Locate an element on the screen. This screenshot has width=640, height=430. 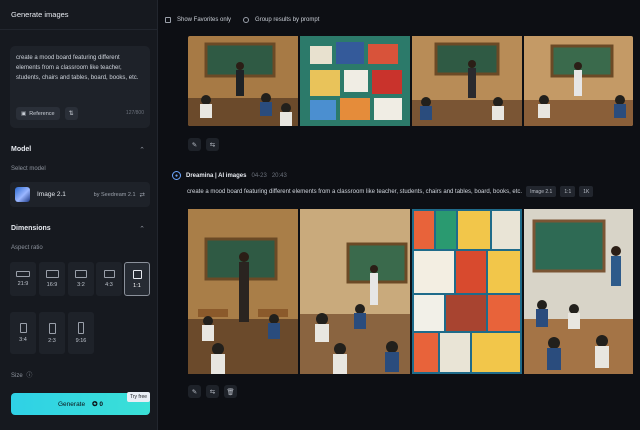
ratio-4-3: 4:3 is located at coordinates (109, 279).